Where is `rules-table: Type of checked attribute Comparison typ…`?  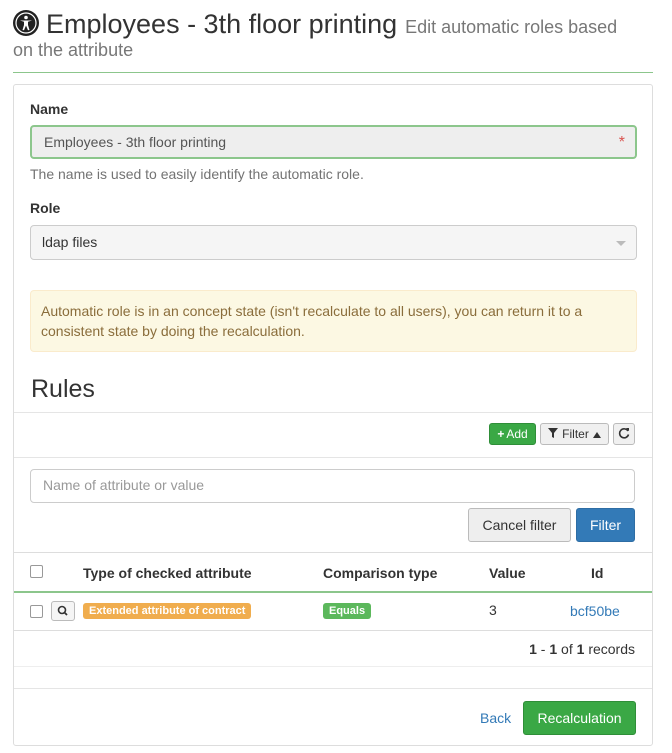 rules-table: Type of checked attribute Comparison typ… is located at coordinates (333, 591).